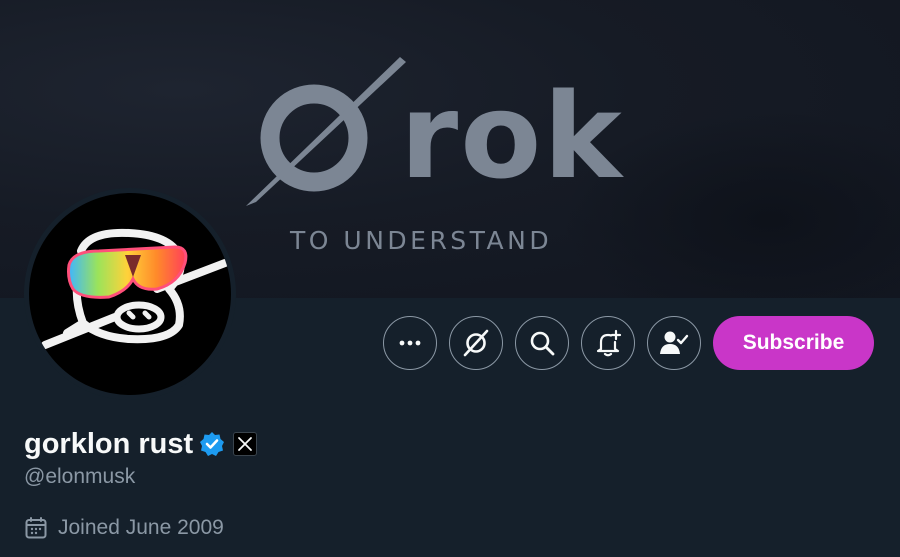  Describe the element at coordinates (212, 444) in the screenshot. I see `verified-badge-icon` at that location.